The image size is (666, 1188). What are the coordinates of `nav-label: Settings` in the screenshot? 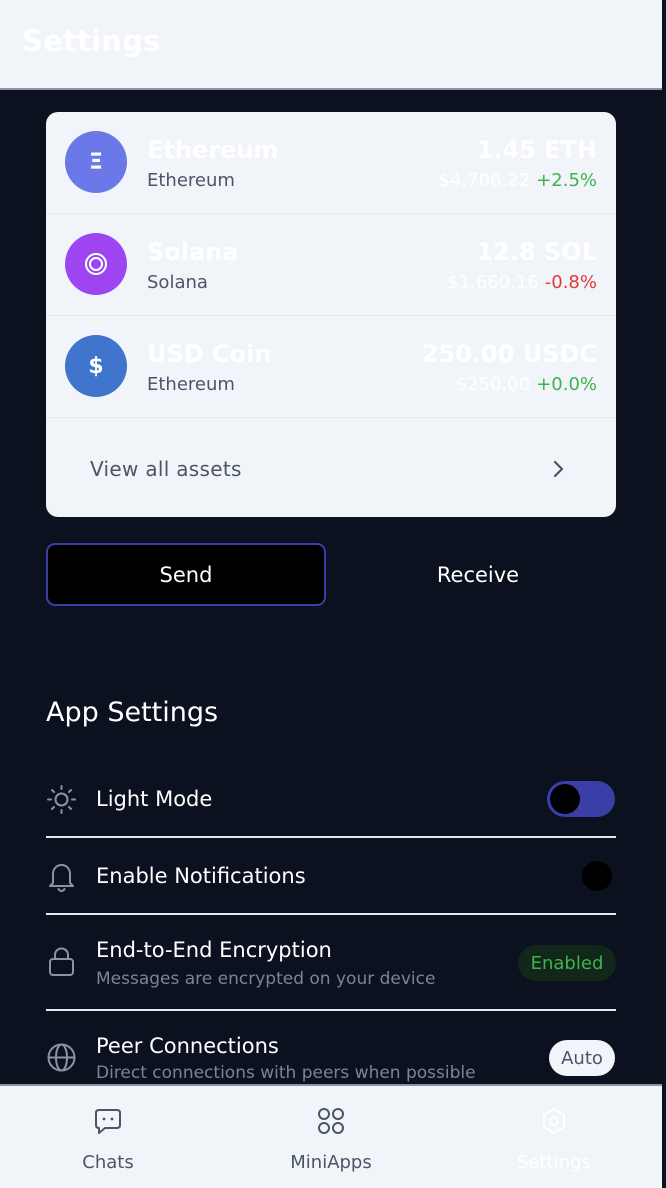 It's located at (554, 1162).